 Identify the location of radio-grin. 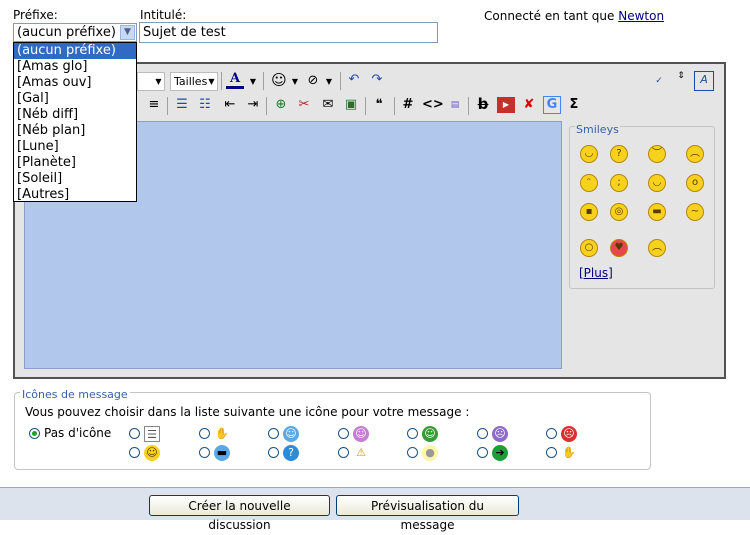
(412, 433).